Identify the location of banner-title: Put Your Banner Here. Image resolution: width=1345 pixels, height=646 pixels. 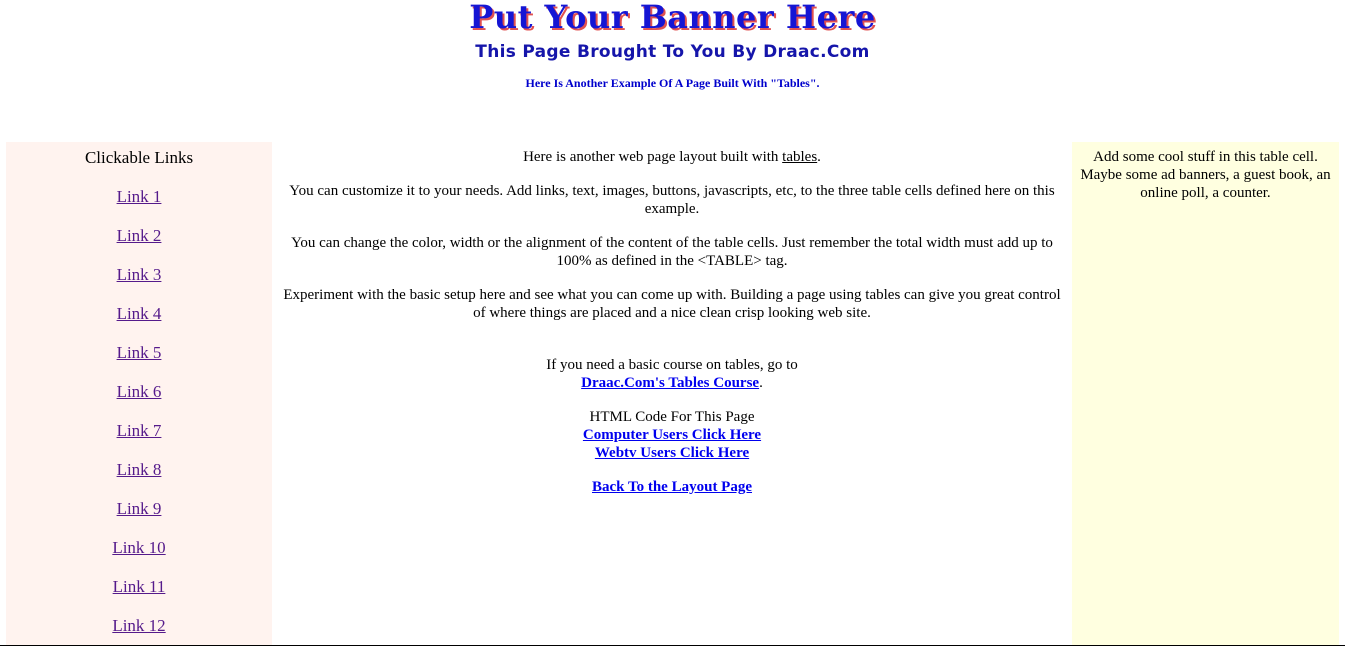
(672, 18).